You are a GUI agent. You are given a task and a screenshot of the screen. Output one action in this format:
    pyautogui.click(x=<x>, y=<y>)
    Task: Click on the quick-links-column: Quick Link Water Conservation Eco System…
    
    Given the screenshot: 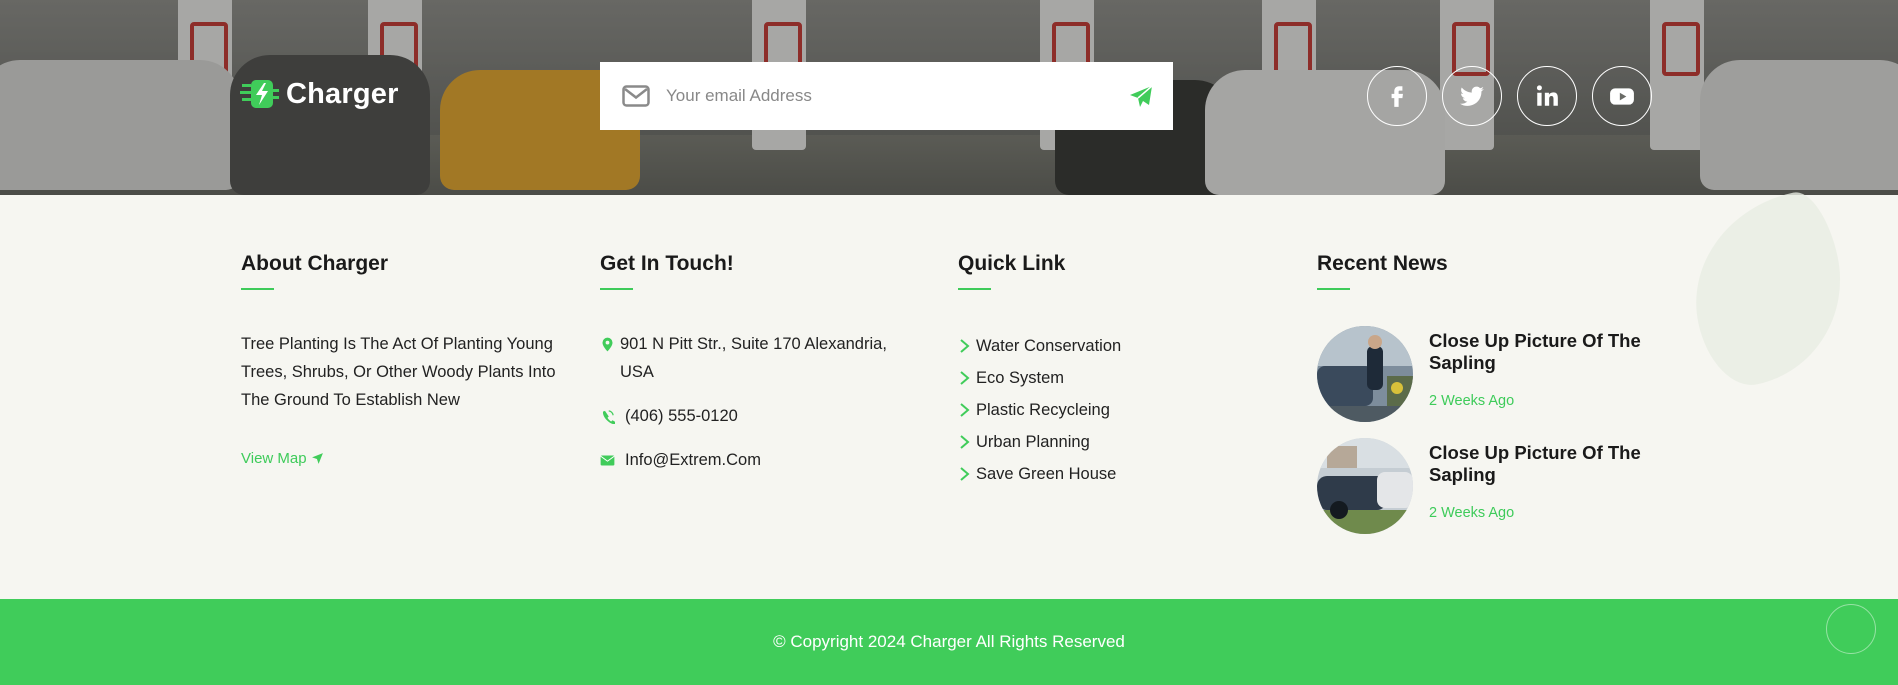 What is the action you would take?
    pyautogui.click(x=1118, y=371)
    